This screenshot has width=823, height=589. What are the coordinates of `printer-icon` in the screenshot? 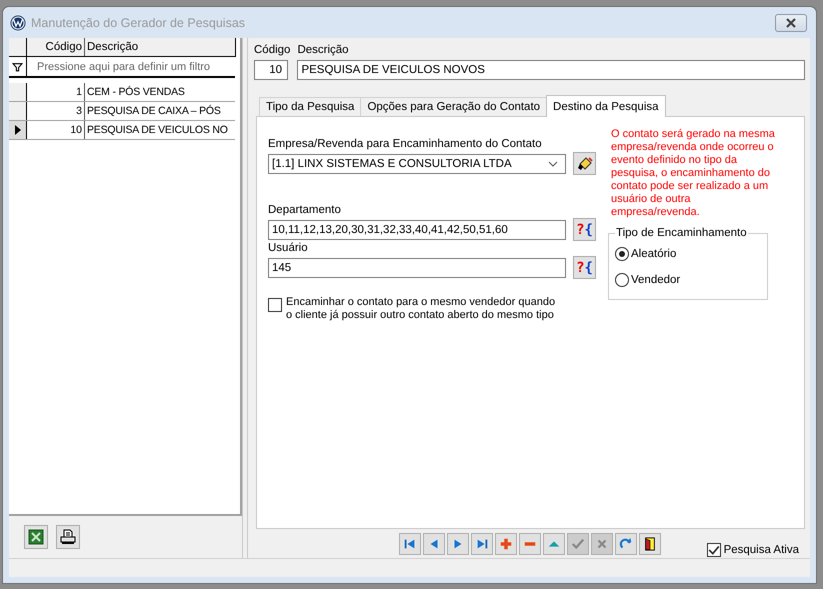 It's located at (68, 537).